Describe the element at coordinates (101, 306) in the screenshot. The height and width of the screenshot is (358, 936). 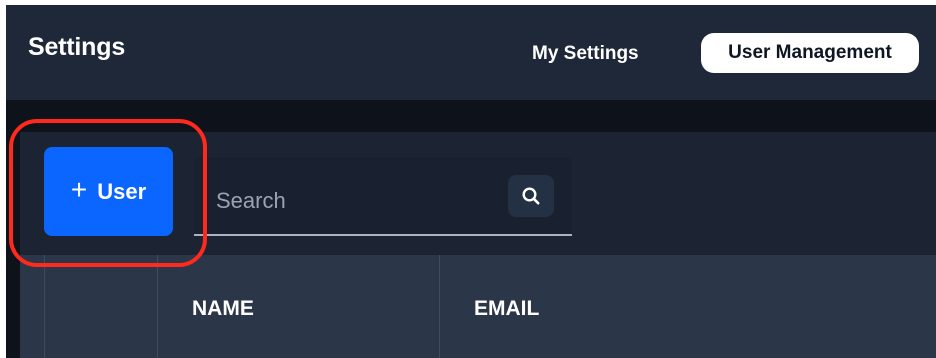
I see `select-column-header` at that location.